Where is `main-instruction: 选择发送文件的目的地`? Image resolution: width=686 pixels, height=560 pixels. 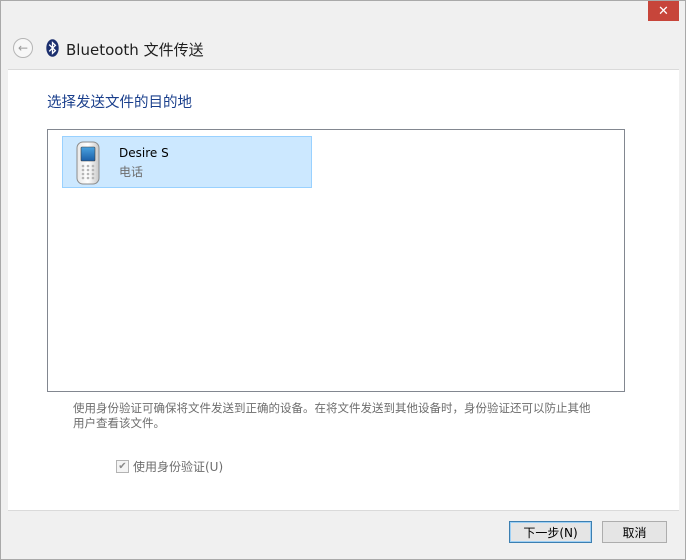 main-instruction: 选择发送文件的目的地 is located at coordinates (119, 103).